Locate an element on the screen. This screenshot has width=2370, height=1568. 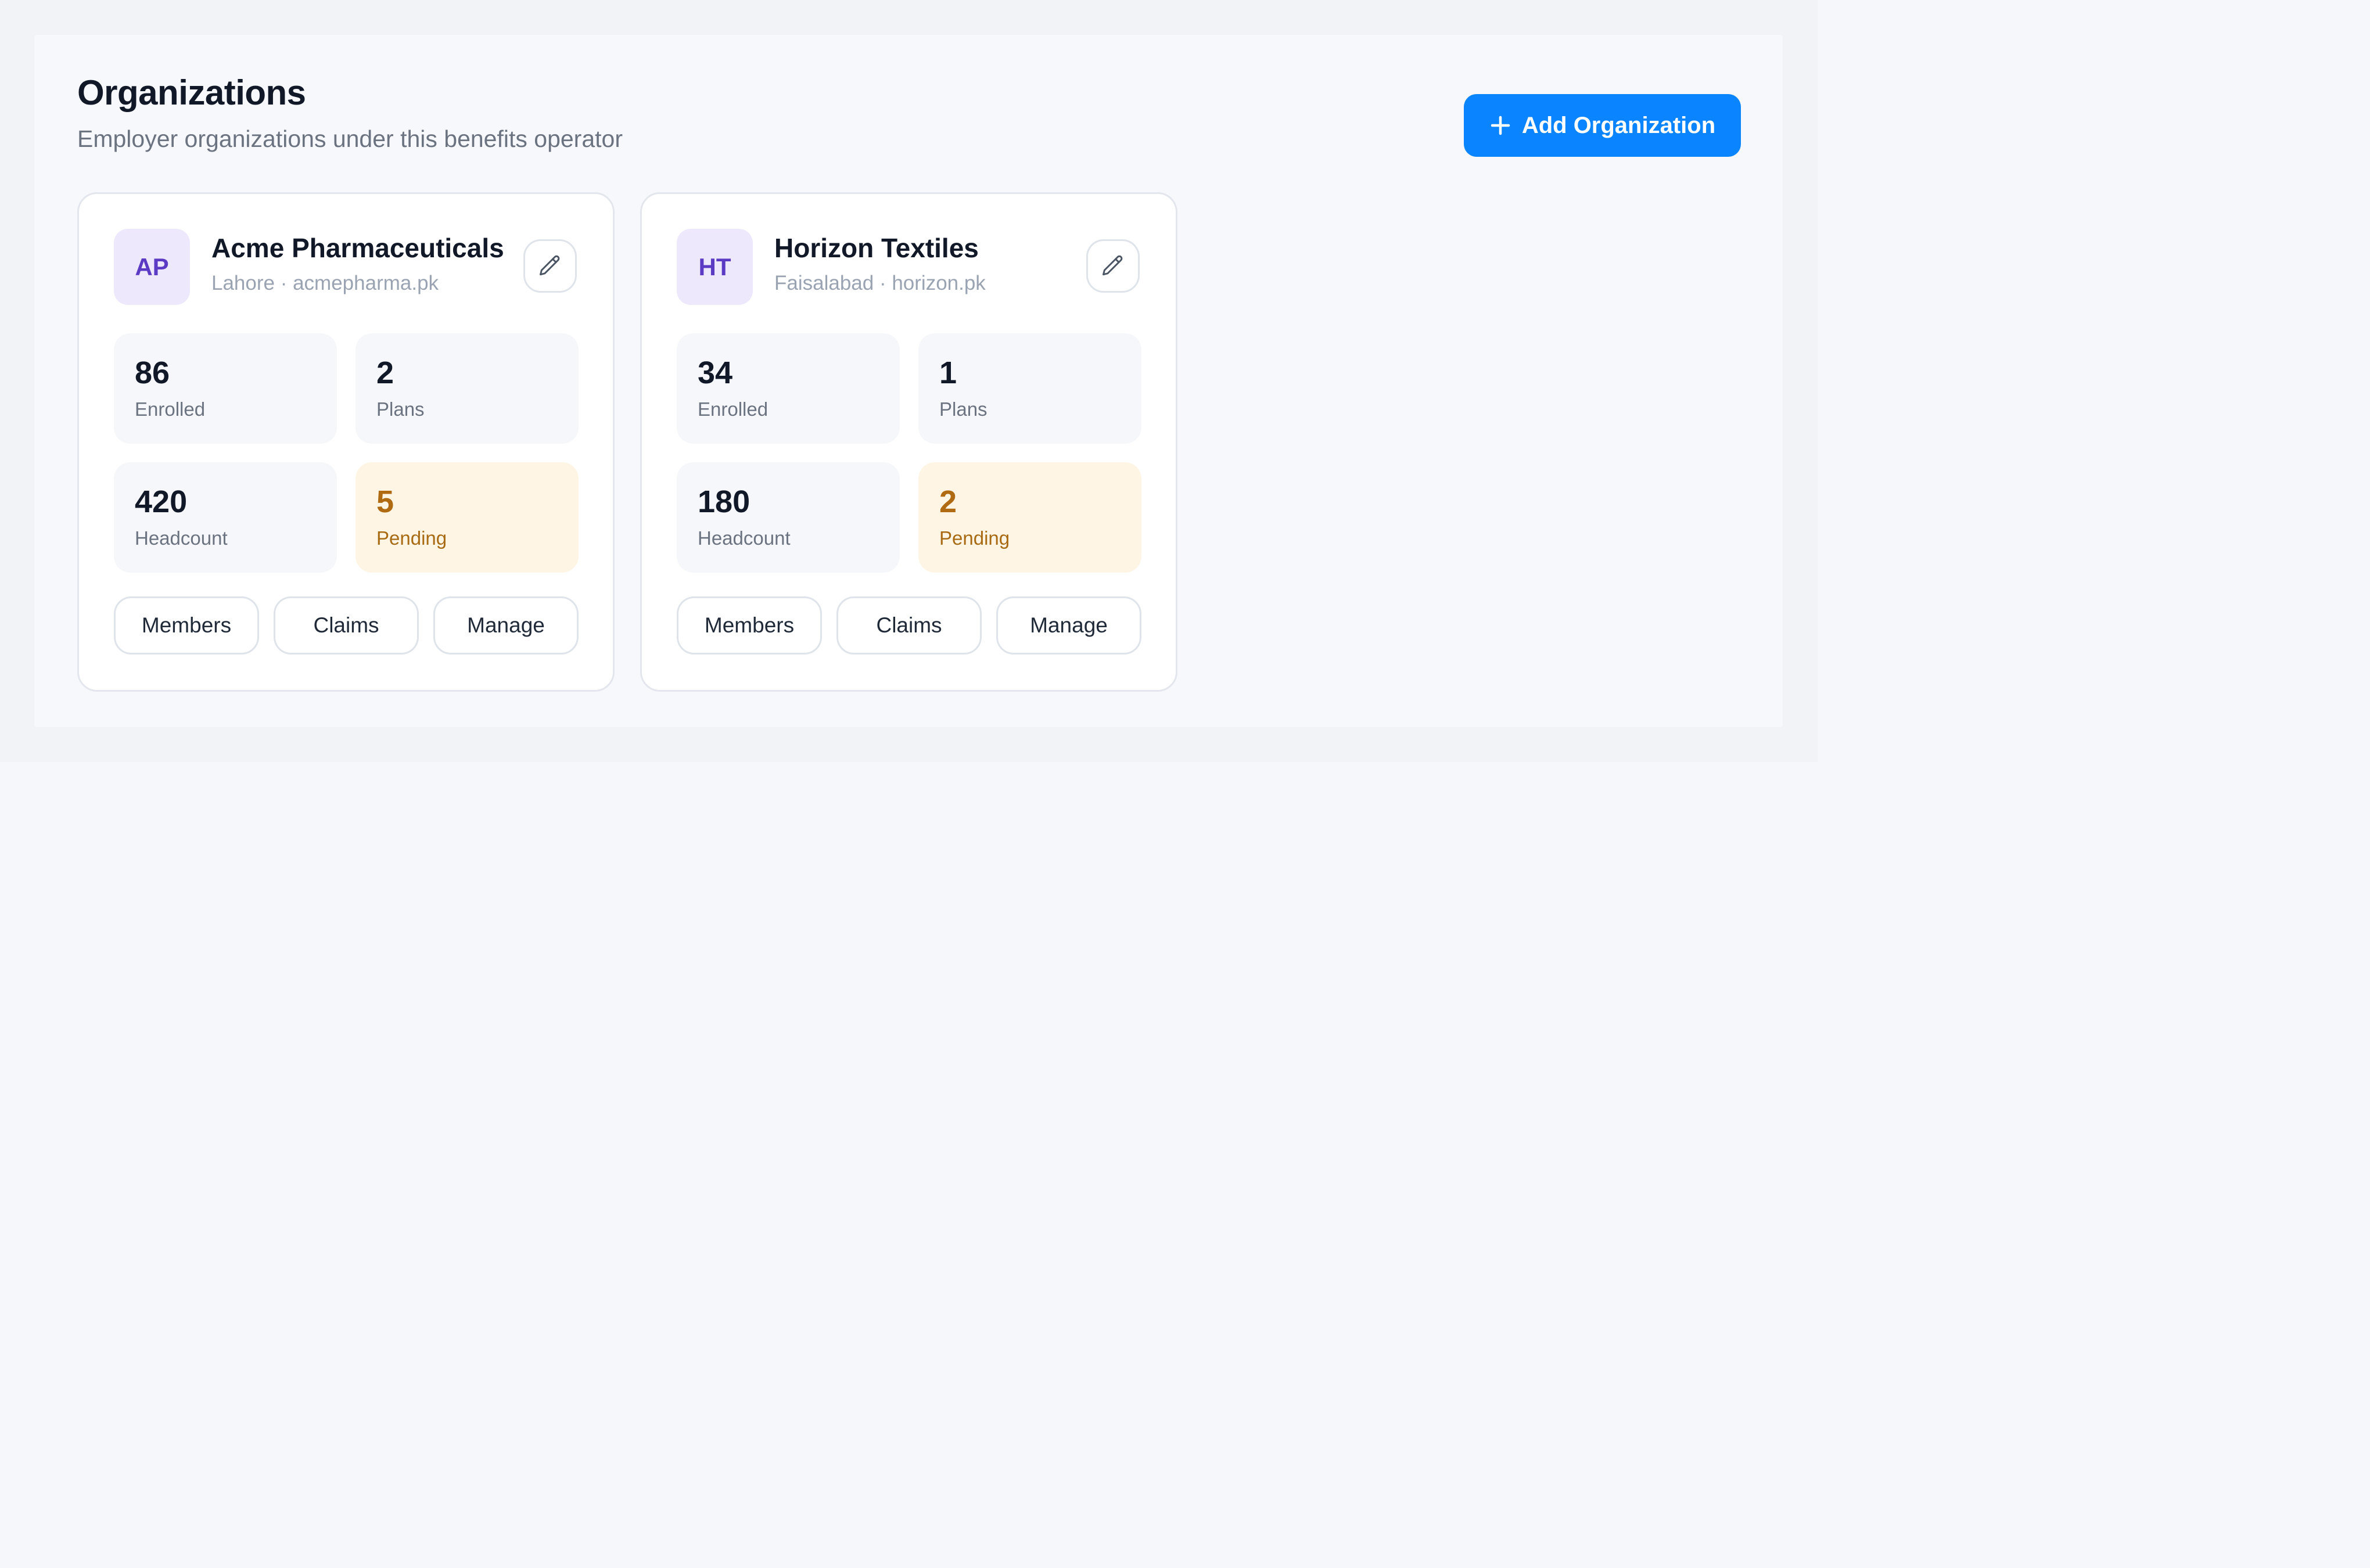
stat-value: 5 is located at coordinates (385, 502).